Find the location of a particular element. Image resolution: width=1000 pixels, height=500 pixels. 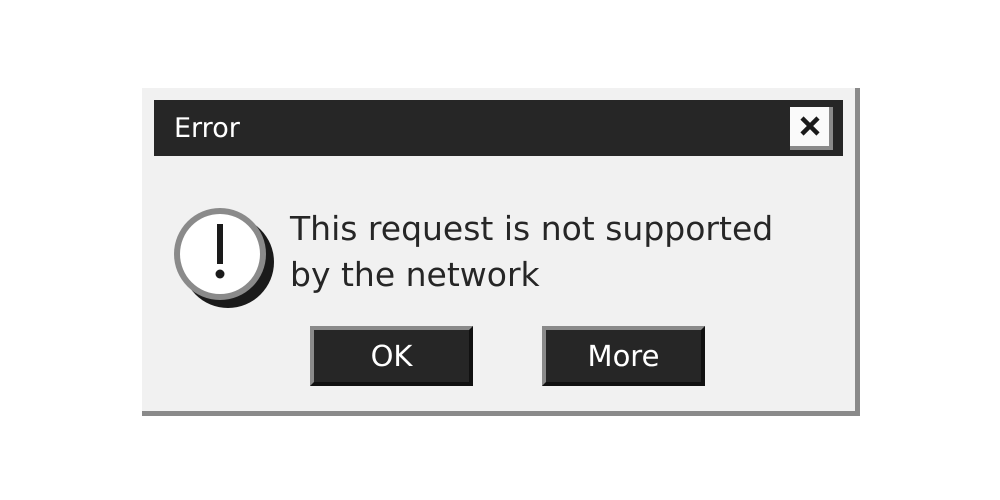

dialog-button: OK is located at coordinates (391, 356).